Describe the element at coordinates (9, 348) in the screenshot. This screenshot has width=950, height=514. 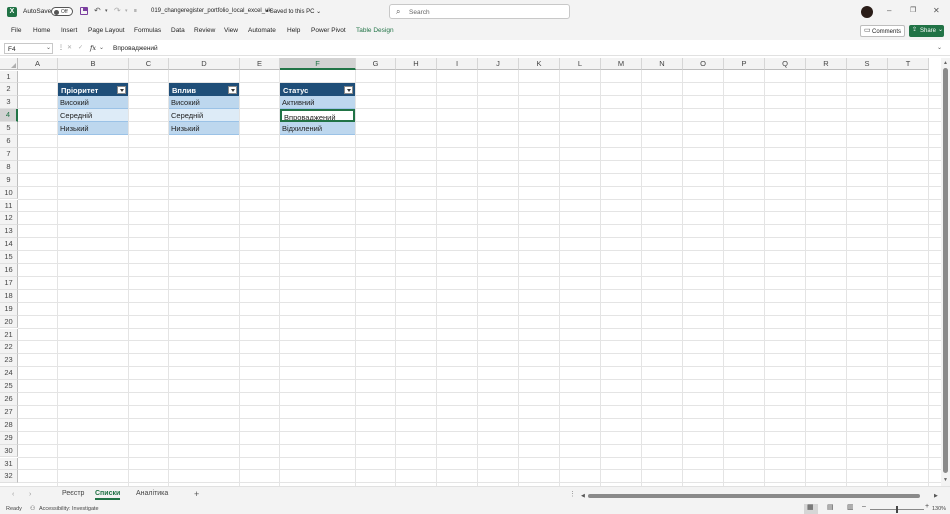
I see `row-header-22: 22` at that location.